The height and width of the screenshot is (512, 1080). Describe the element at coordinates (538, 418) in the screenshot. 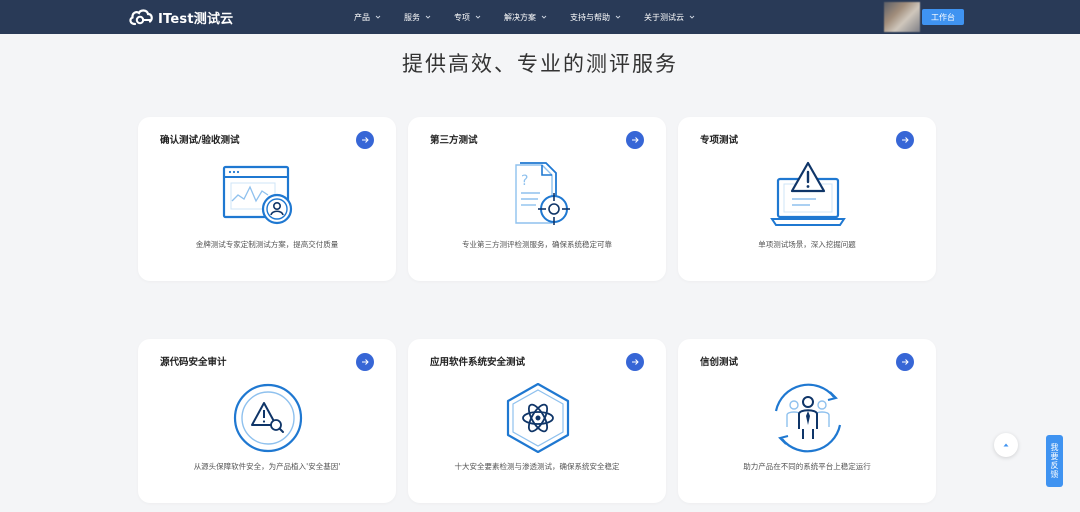

I see `hexagon-atom-icon` at that location.